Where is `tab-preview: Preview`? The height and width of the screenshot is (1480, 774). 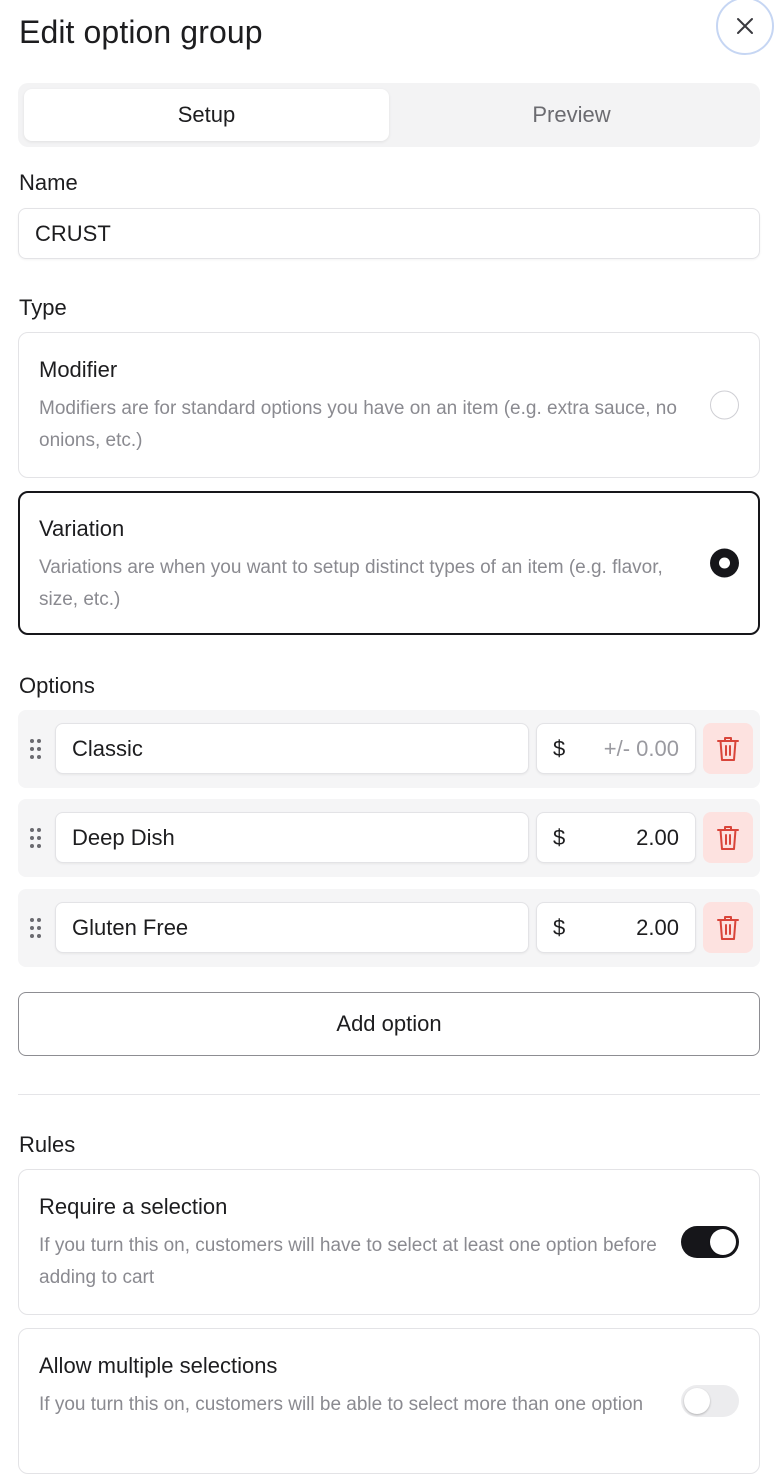 tab-preview: Preview is located at coordinates (571, 115).